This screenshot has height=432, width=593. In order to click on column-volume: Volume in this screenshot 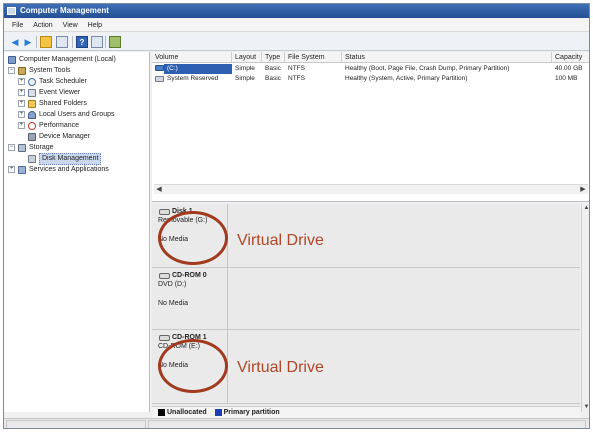, I will do `click(192, 57)`.